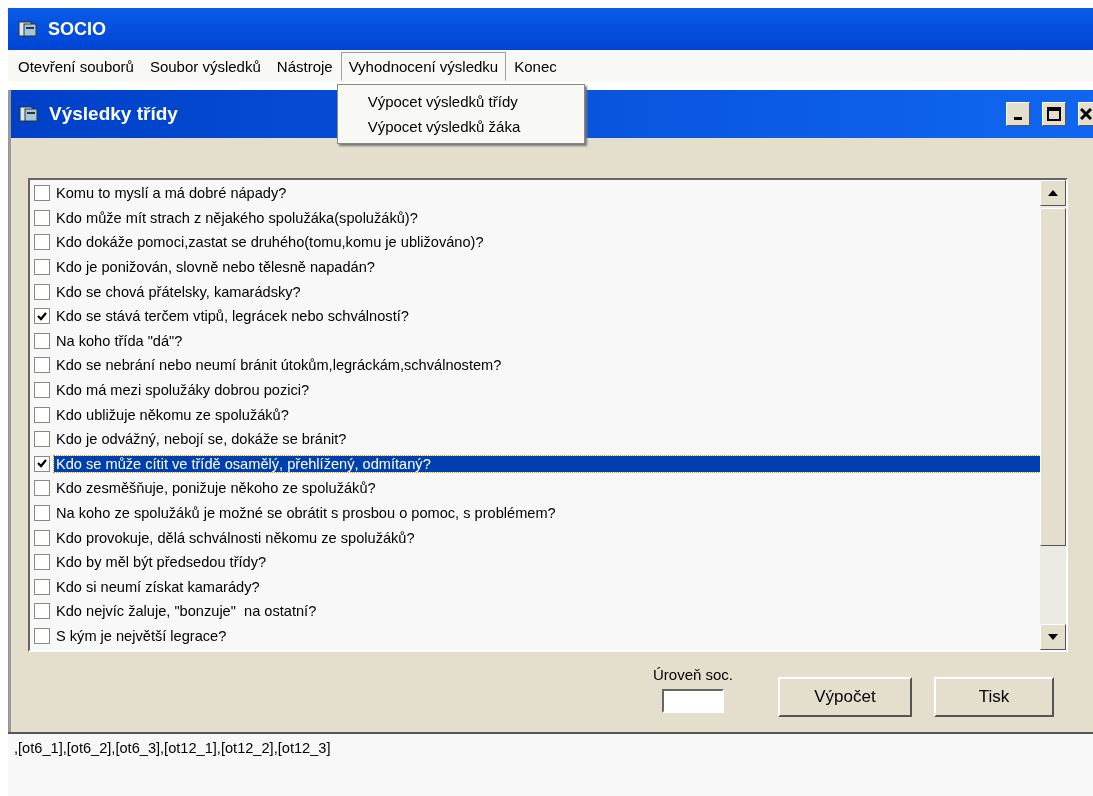  What do you see at coordinates (547, 537) in the screenshot?
I see `question-item: Kdo provokuje, dělá schválnosti někomu ze spolužáků?` at bounding box center [547, 537].